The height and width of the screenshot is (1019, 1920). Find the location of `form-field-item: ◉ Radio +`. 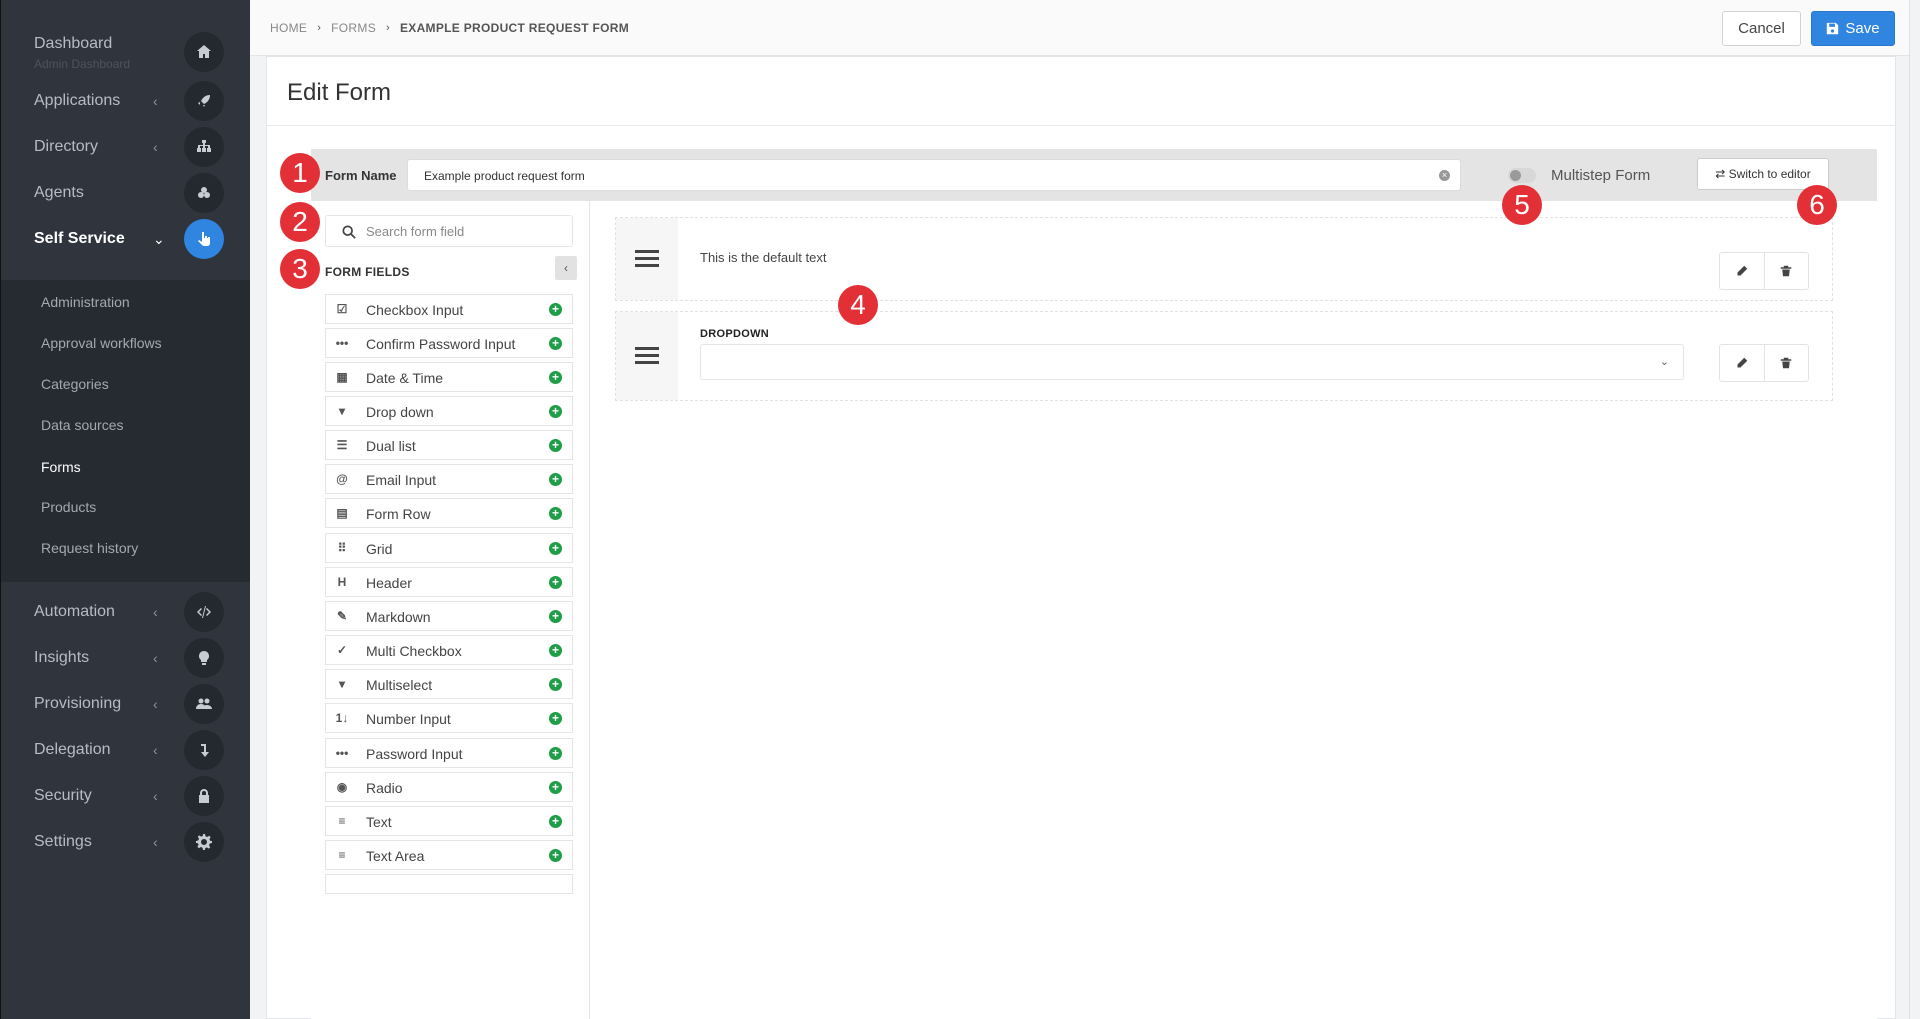

form-field-item: ◉ Radio + is located at coordinates (449, 787).